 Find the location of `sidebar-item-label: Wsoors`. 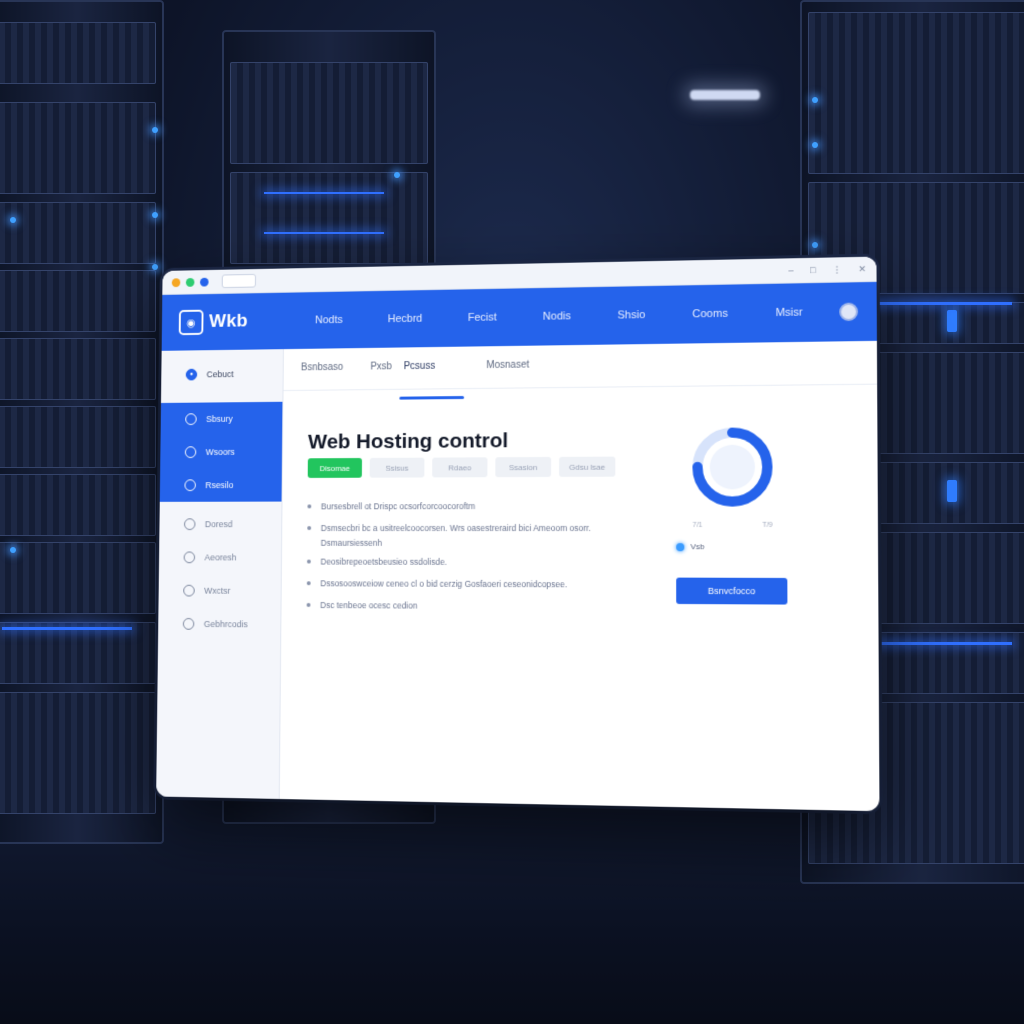

sidebar-item-label: Wsoors is located at coordinates (220, 452).